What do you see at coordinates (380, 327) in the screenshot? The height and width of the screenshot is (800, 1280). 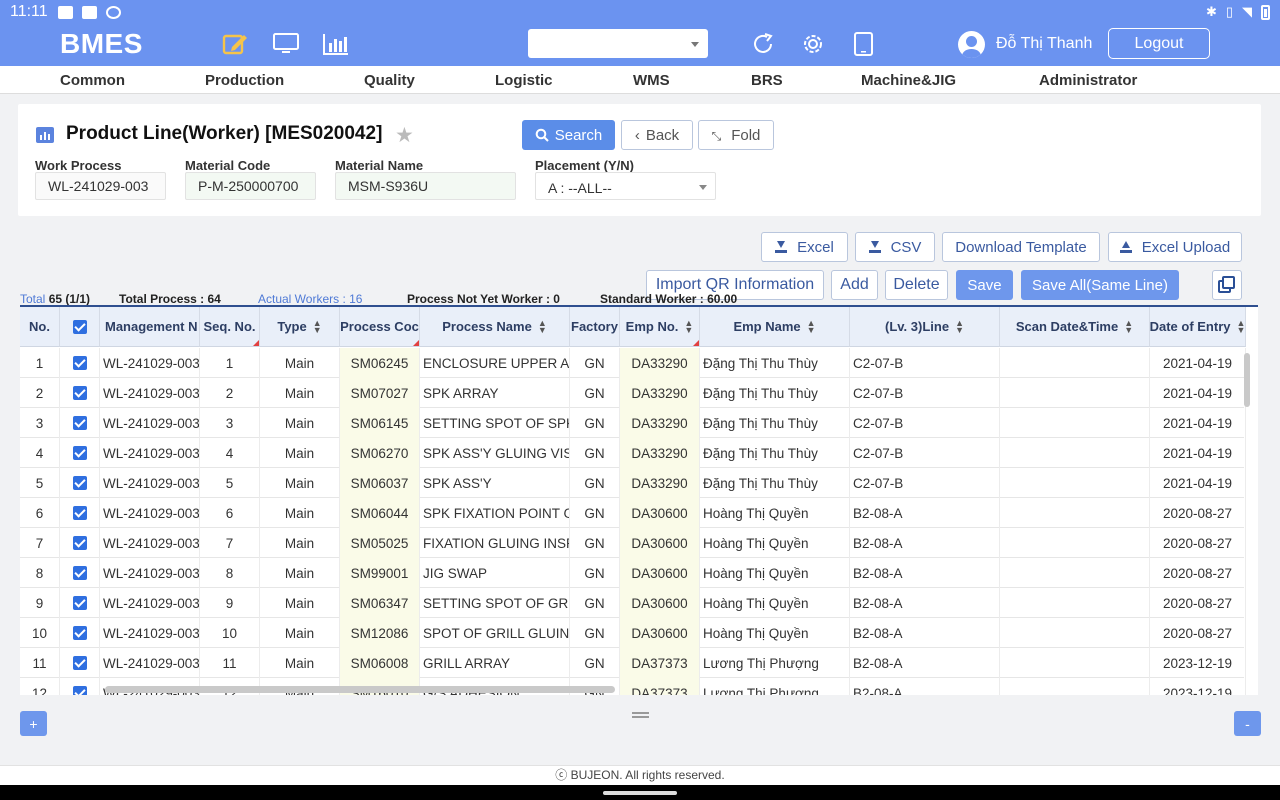 I see `column-header-process-code: Process Coc` at bounding box center [380, 327].